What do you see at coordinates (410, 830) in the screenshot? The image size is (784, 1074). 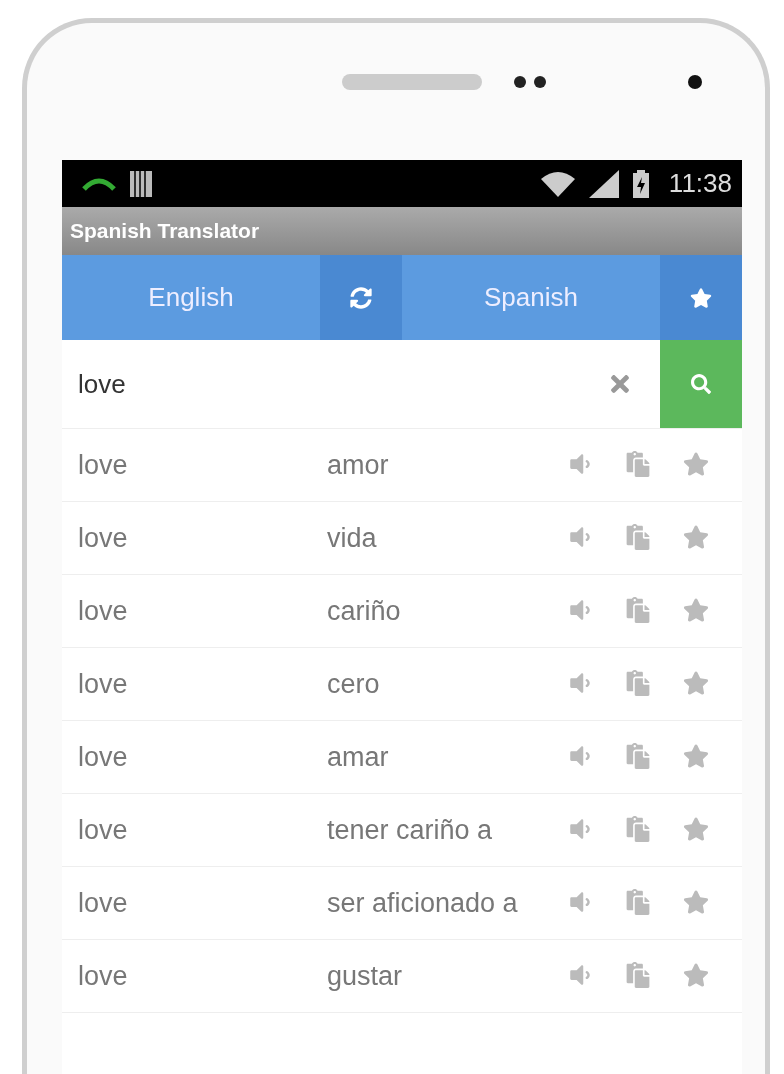 I see `translation-text: tener cariño a` at bounding box center [410, 830].